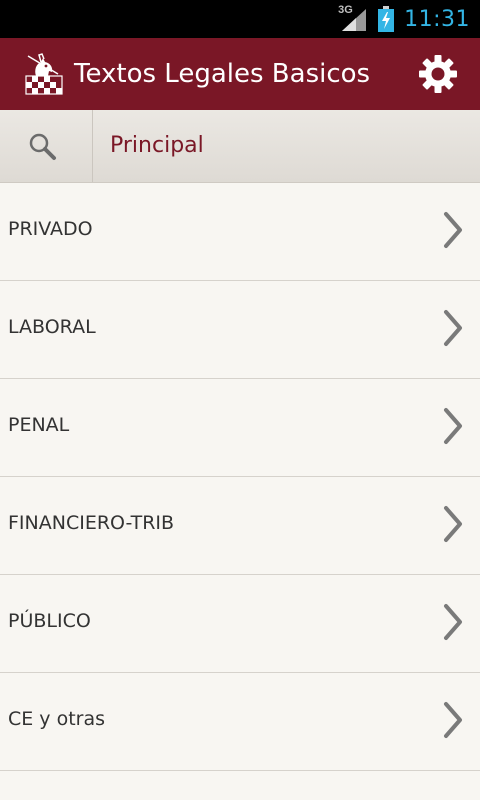 The height and width of the screenshot is (800, 480). Describe the element at coordinates (52, 327) in the screenshot. I see `list-item-label: LABORAL` at that location.